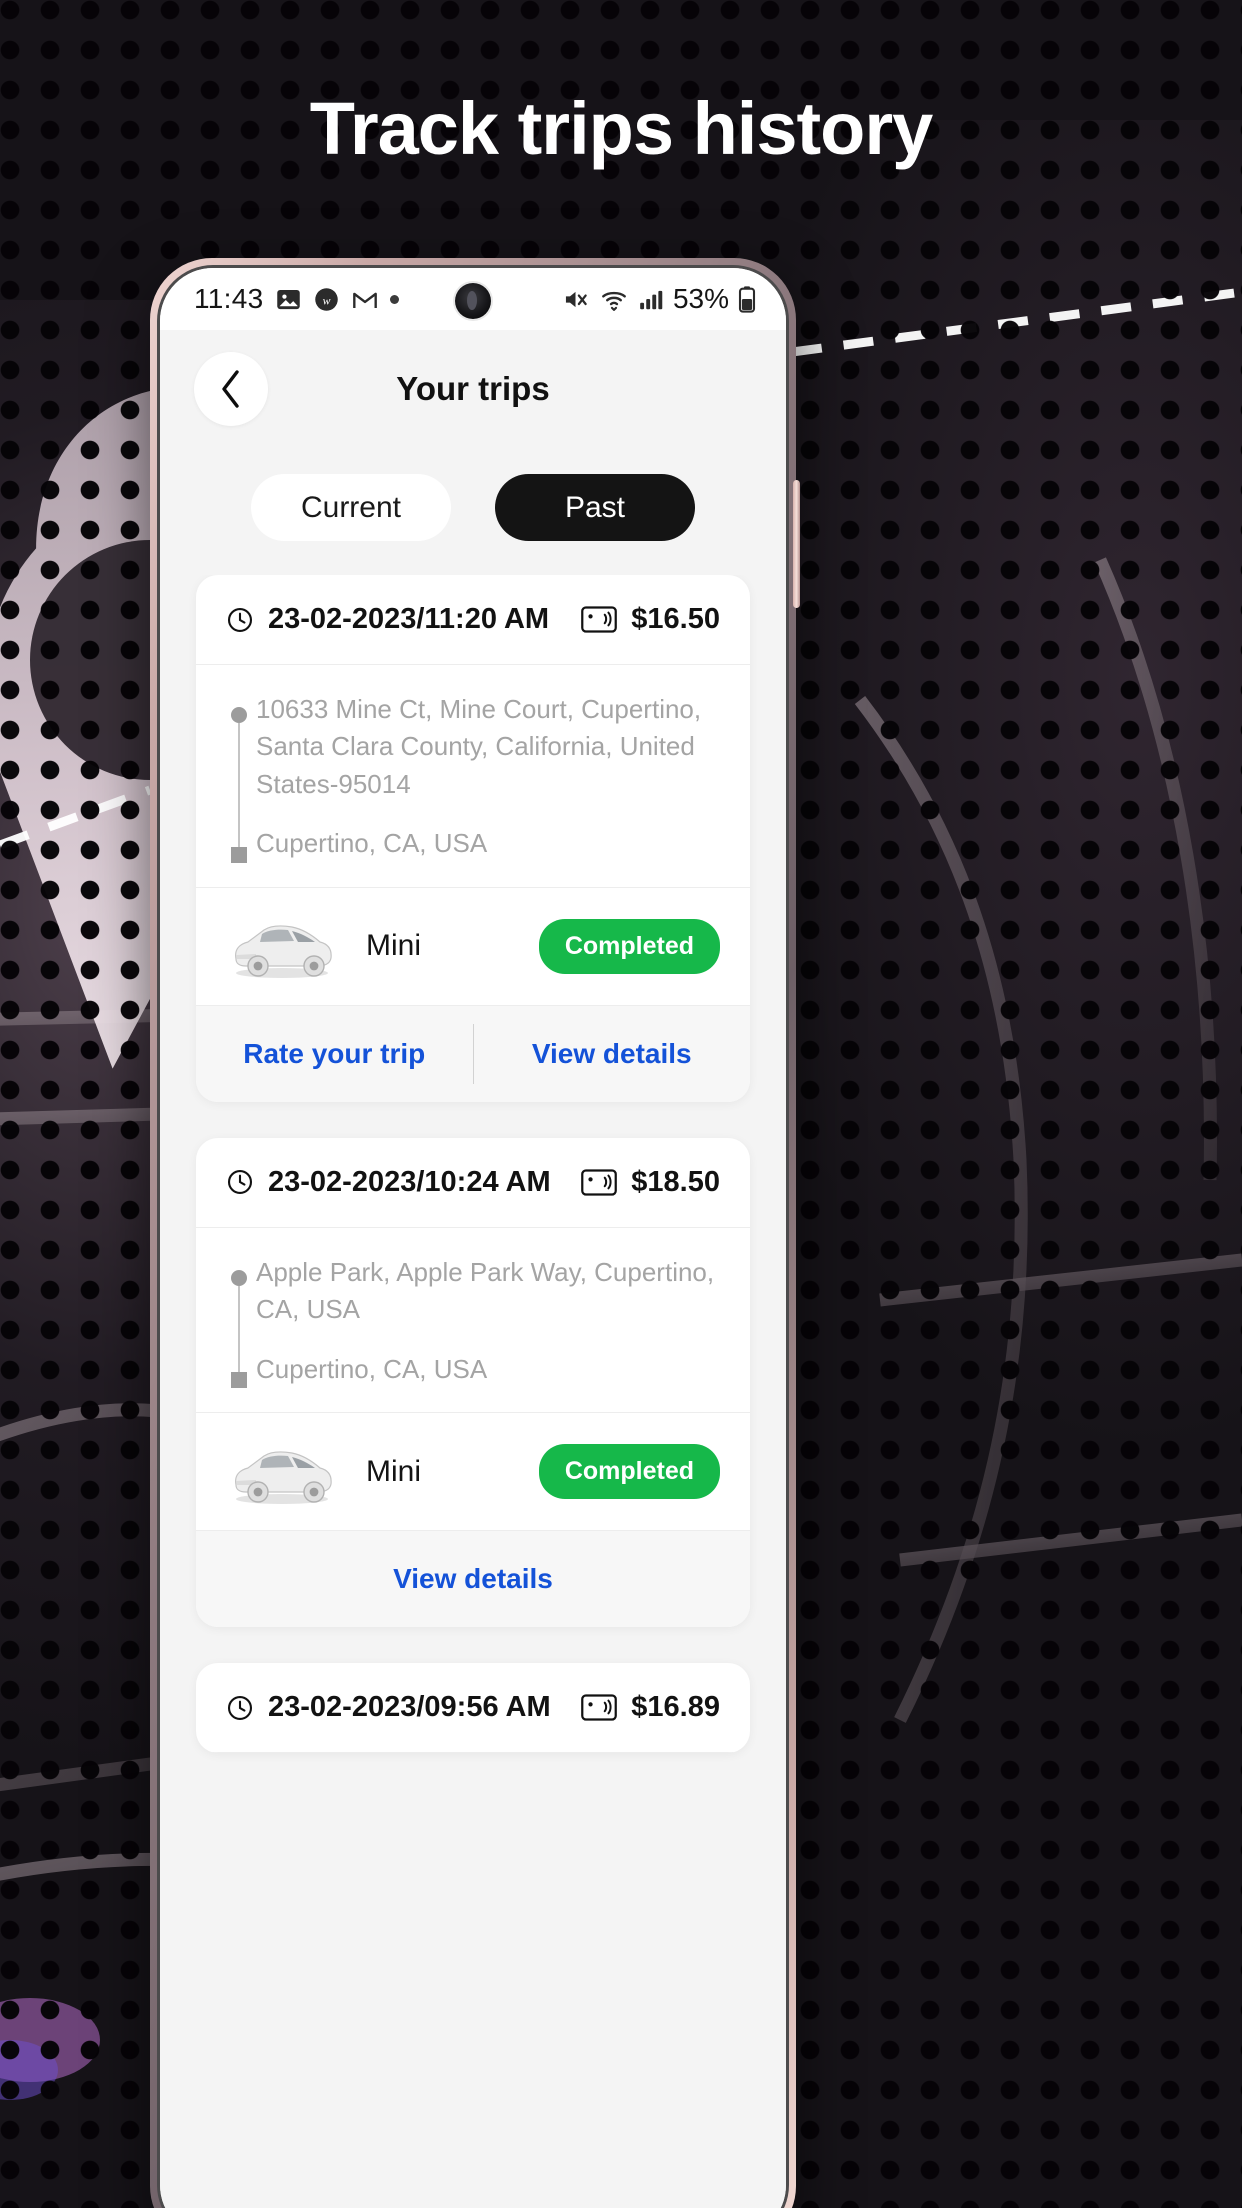 The image size is (1242, 2208). I want to click on app-circle-icon: w, so click(326, 299).